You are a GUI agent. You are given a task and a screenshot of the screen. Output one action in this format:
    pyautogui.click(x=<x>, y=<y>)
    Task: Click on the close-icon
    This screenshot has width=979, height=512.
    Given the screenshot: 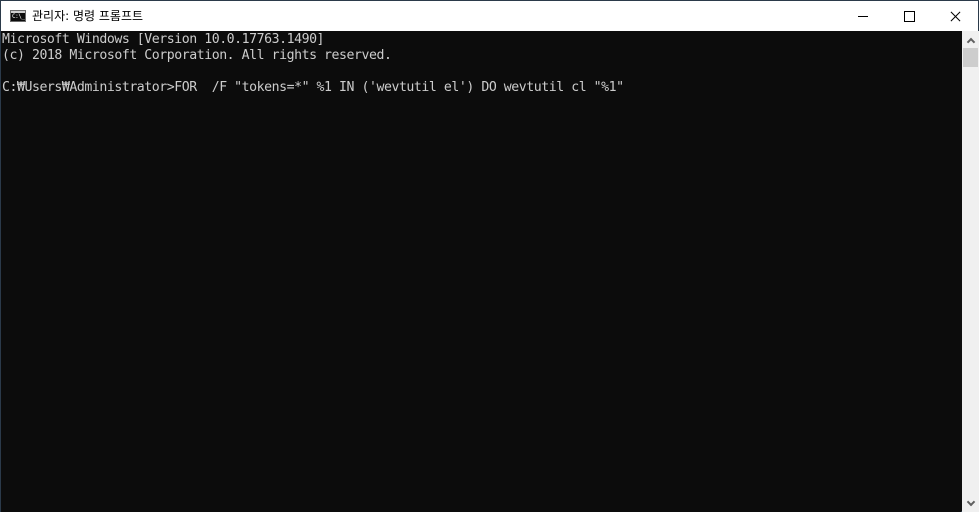 What is the action you would take?
    pyautogui.click(x=955, y=16)
    